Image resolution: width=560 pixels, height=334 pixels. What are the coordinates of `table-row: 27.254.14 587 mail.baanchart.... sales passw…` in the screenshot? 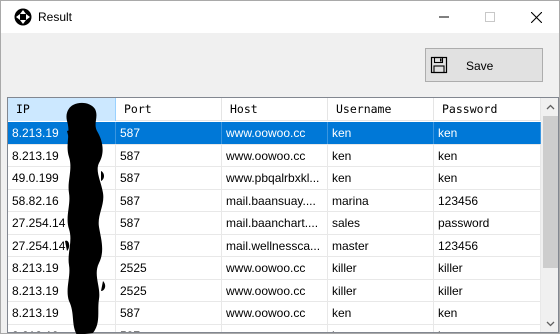 It's located at (274, 223).